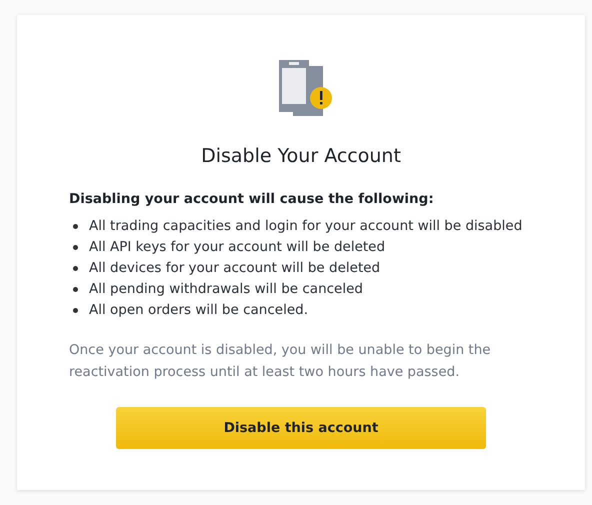 Image resolution: width=592 pixels, height=505 pixels. Describe the element at coordinates (237, 247) in the screenshot. I see `consequence-text: All API keys for your account will be deleted` at that location.